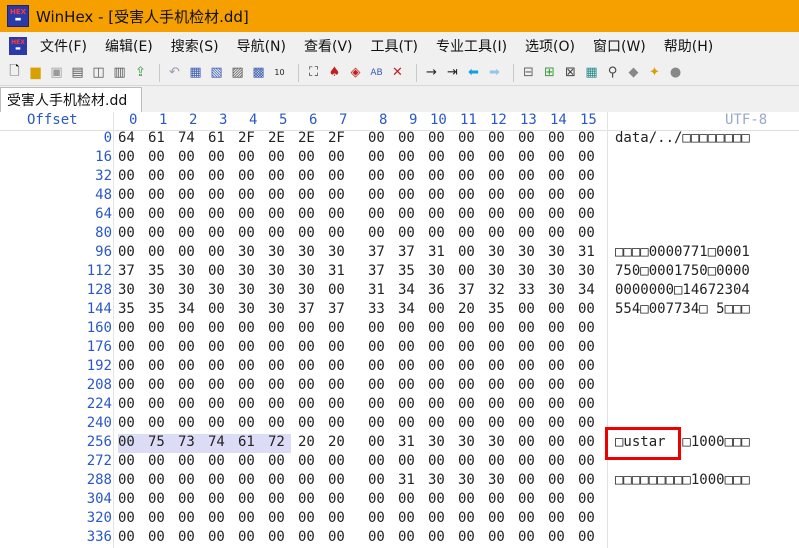 This screenshot has width=799, height=548. Describe the element at coordinates (406, 290) in the screenshot. I see `hex-byte: 34` at that location.